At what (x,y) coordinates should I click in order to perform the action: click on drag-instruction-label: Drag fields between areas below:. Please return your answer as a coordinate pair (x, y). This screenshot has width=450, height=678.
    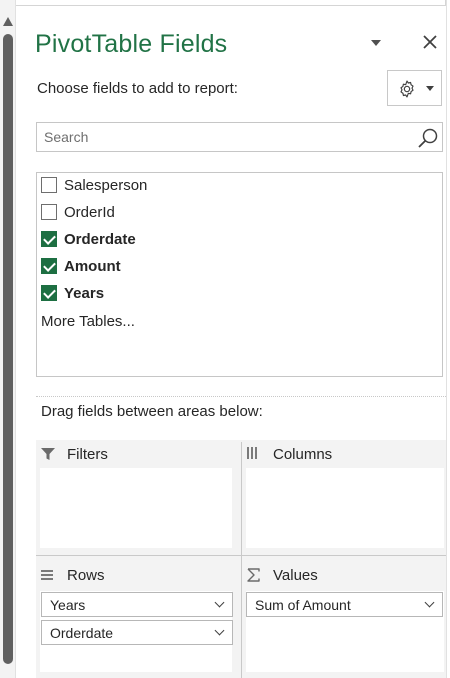
    Looking at the image, I should click on (152, 411).